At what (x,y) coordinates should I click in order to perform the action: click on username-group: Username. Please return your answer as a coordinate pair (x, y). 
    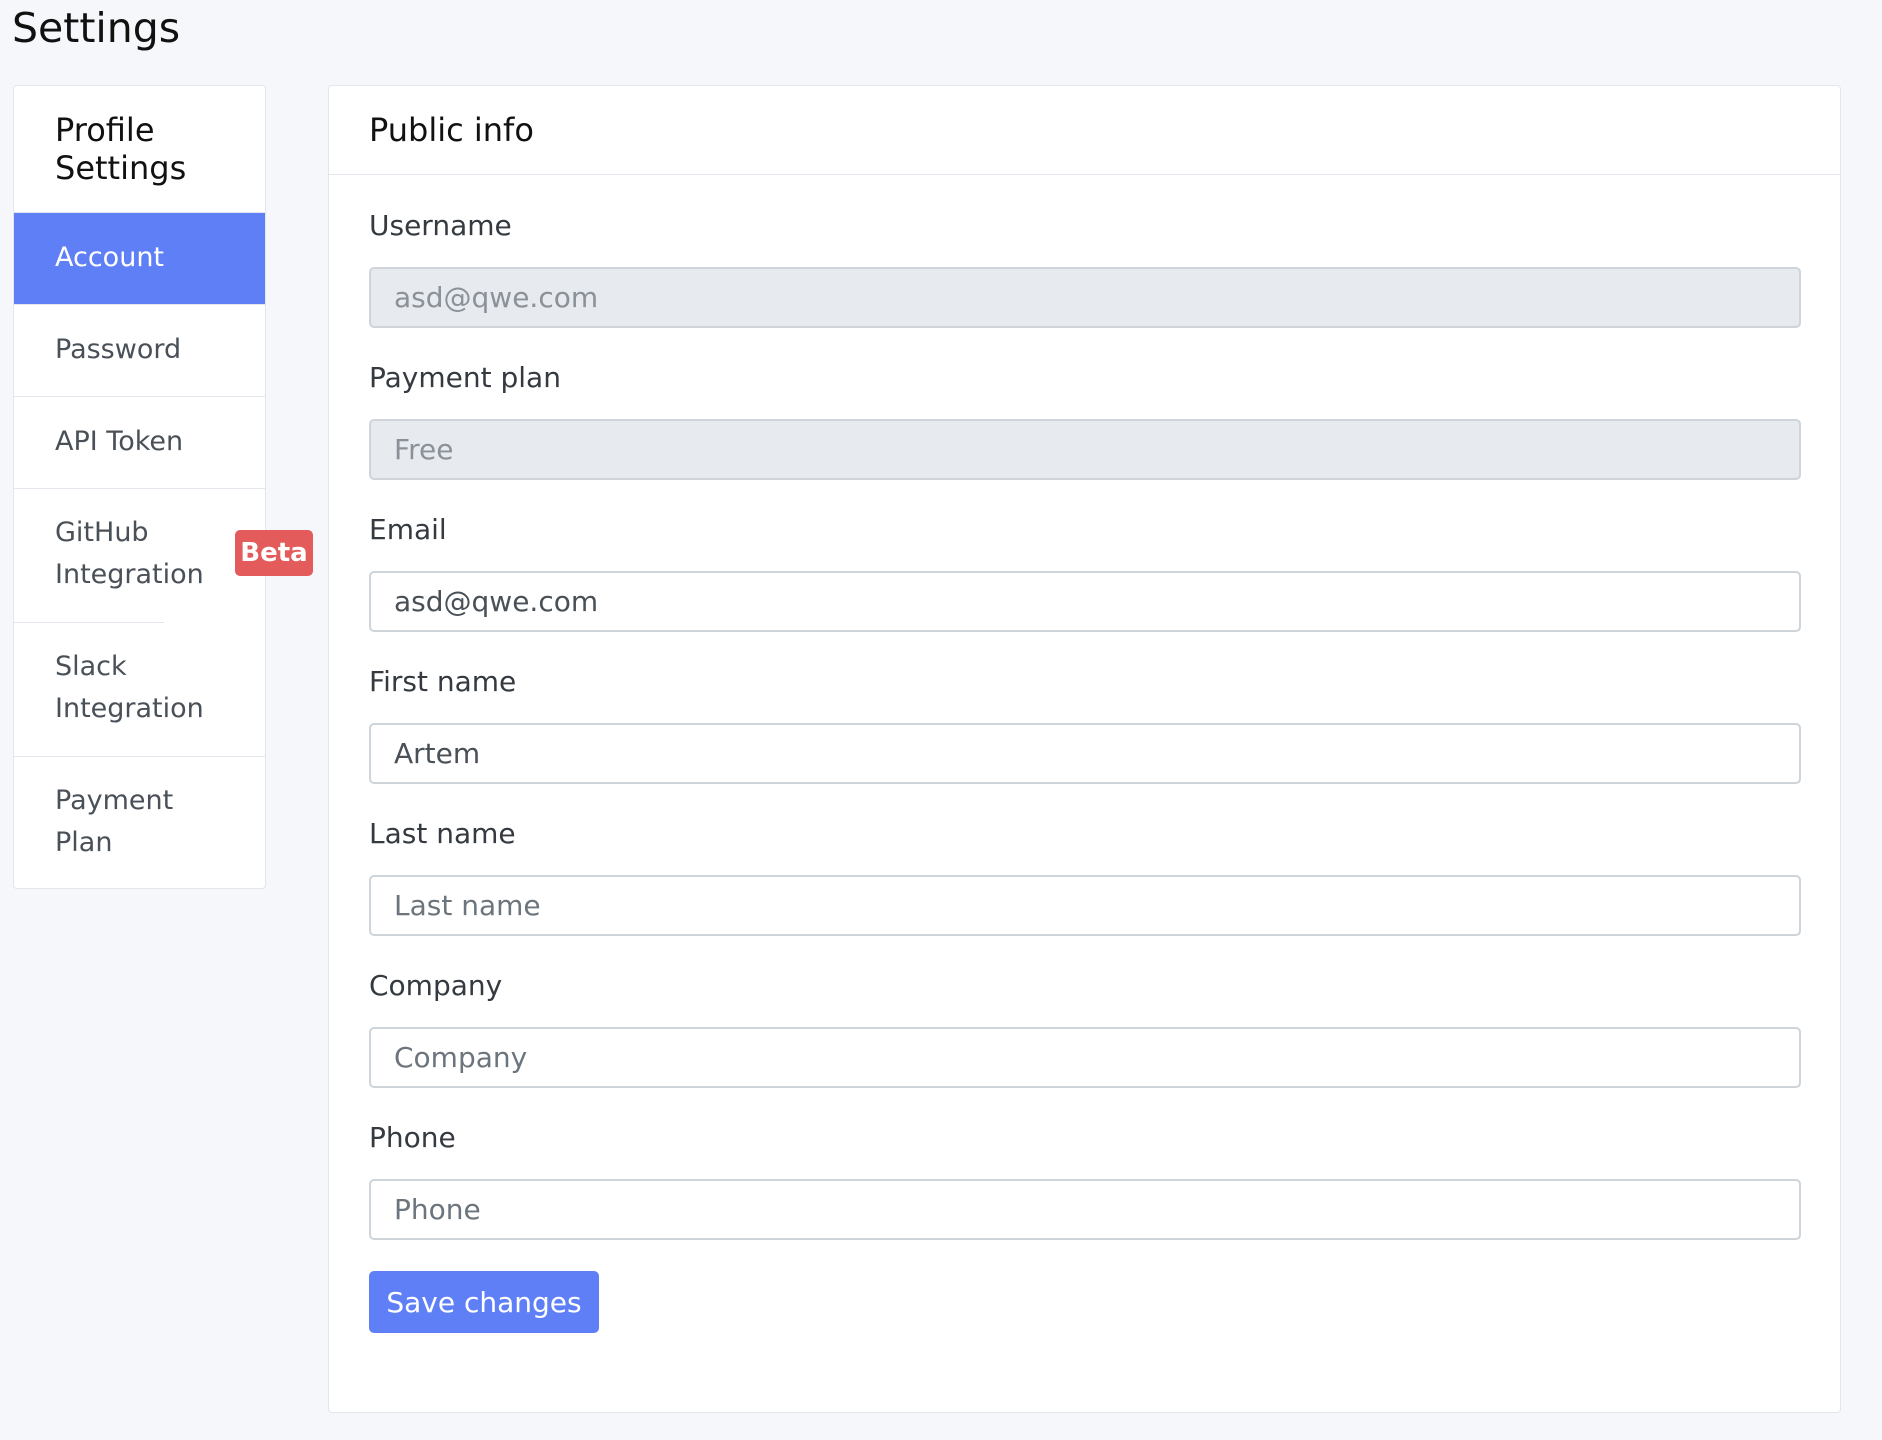
    Looking at the image, I should click on (1085, 267).